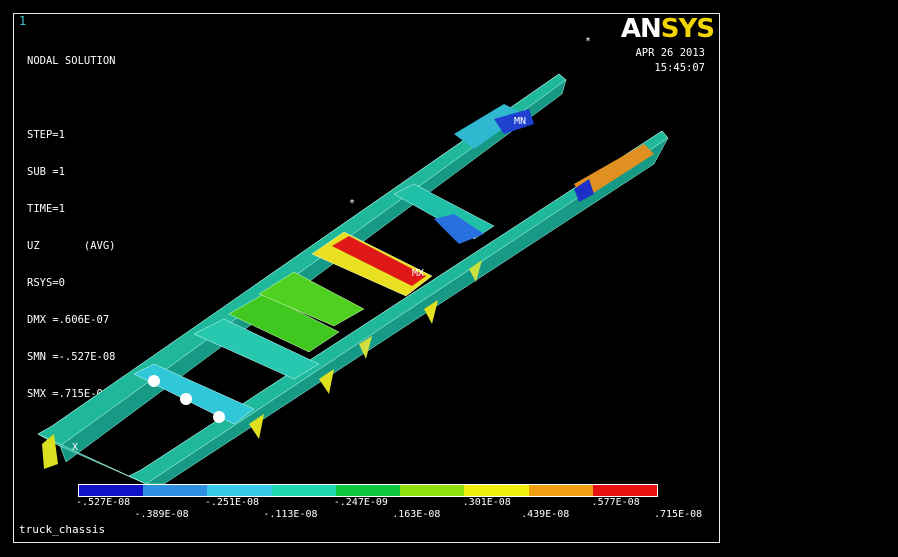  Describe the element at coordinates (615, 502) in the screenshot. I see `colorbar-label-upper: .577E-08` at that location.